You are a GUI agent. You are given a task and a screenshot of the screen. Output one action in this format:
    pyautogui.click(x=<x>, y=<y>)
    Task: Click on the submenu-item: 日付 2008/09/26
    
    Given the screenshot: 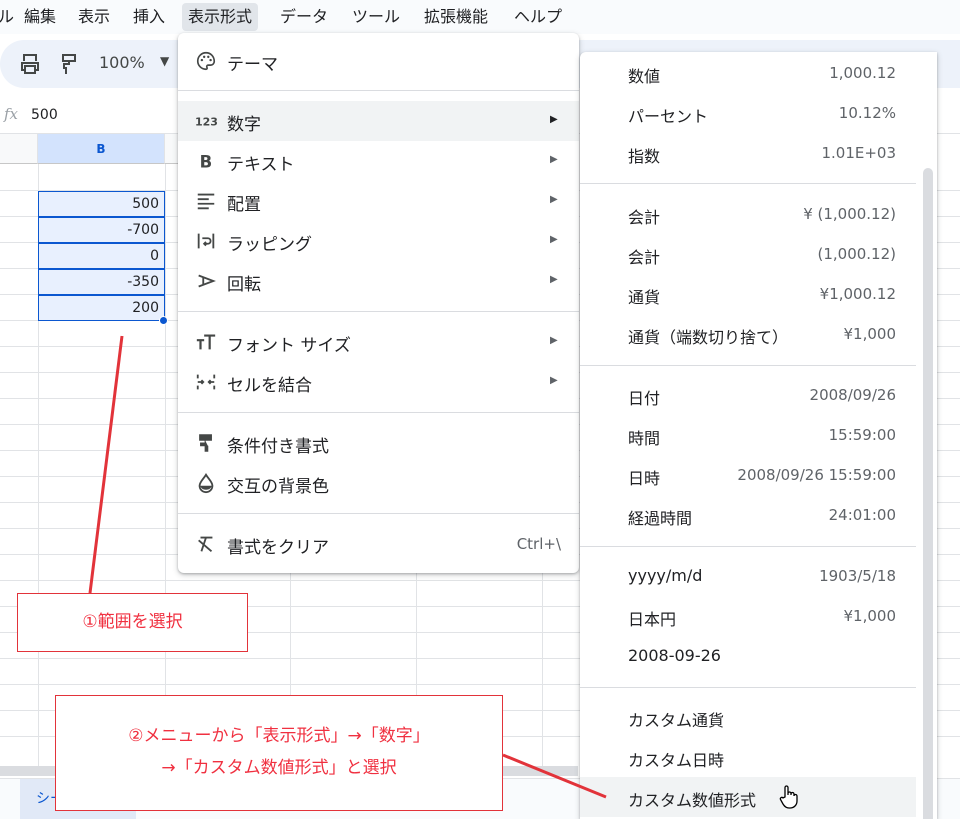 What is the action you would take?
    pyautogui.click(x=748, y=395)
    